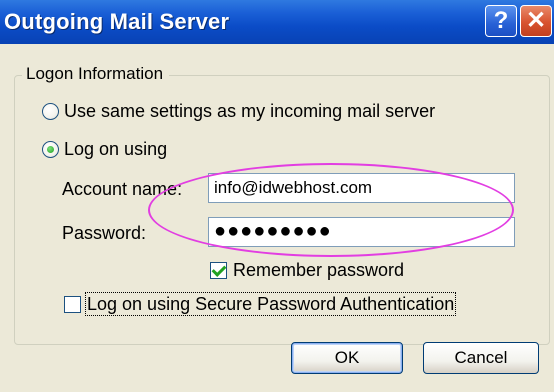 The image size is (554, 392). What do you see at coordinates (117, 21) in the screenshot?
I see `window-title: Outgoing Mail Server` at bounding box center [117, 21].